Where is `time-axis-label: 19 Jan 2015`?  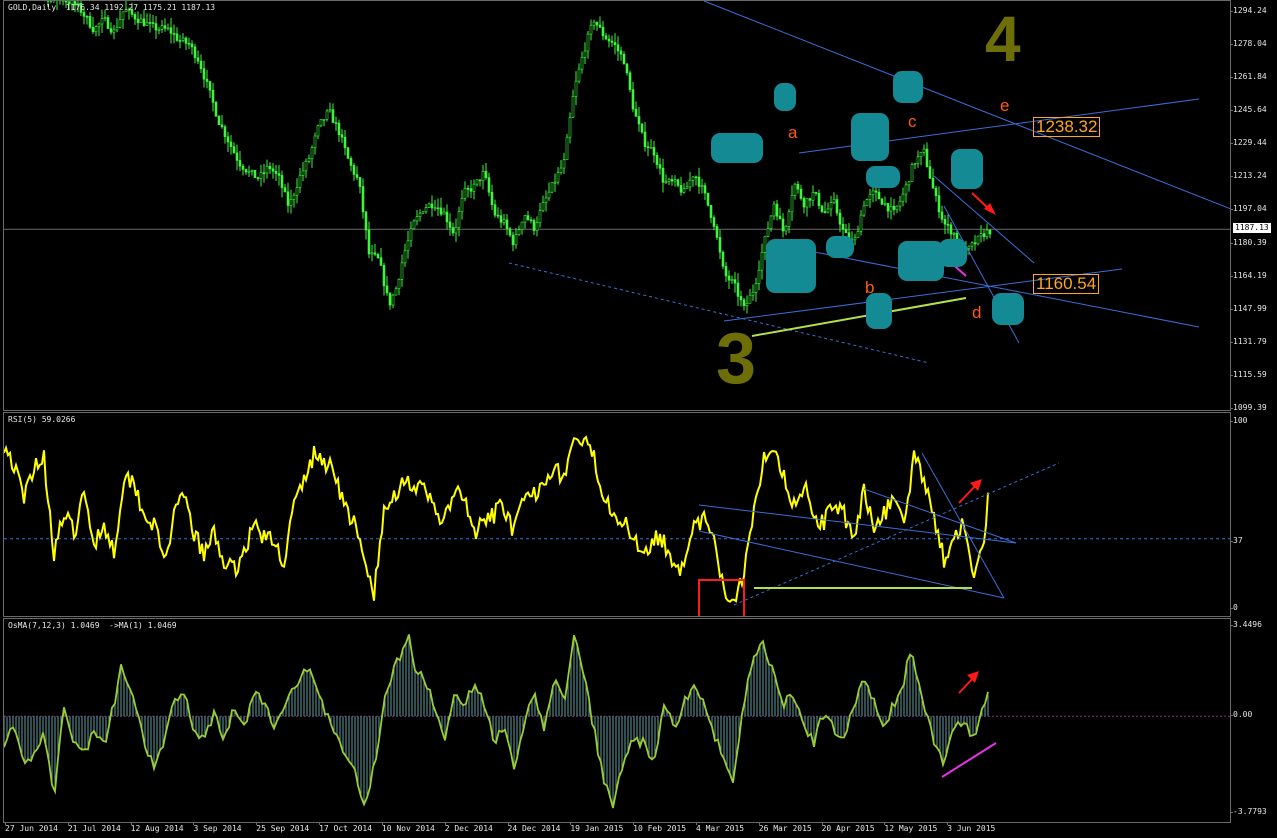 time-axis-label: 19 Jan 2015 is located at coordinates (597, 828).